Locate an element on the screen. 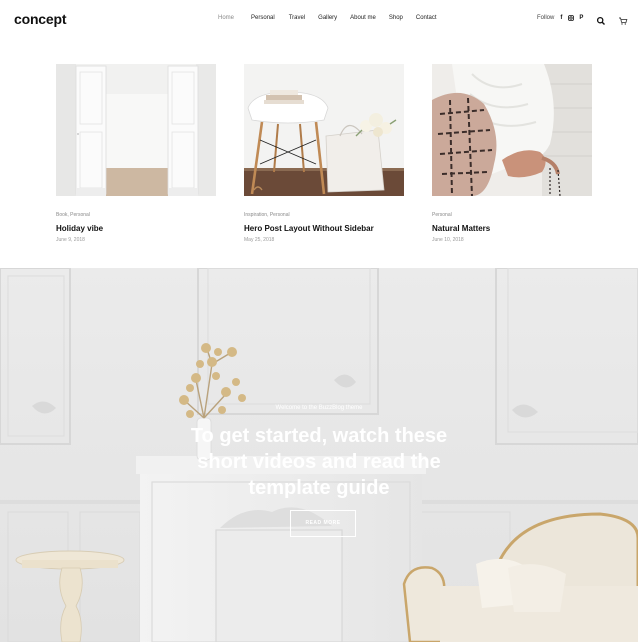 This screenshot has width=638, height=642. post-title: Hero Post Layout Without Sidebar is located at coordinates (324, 228).